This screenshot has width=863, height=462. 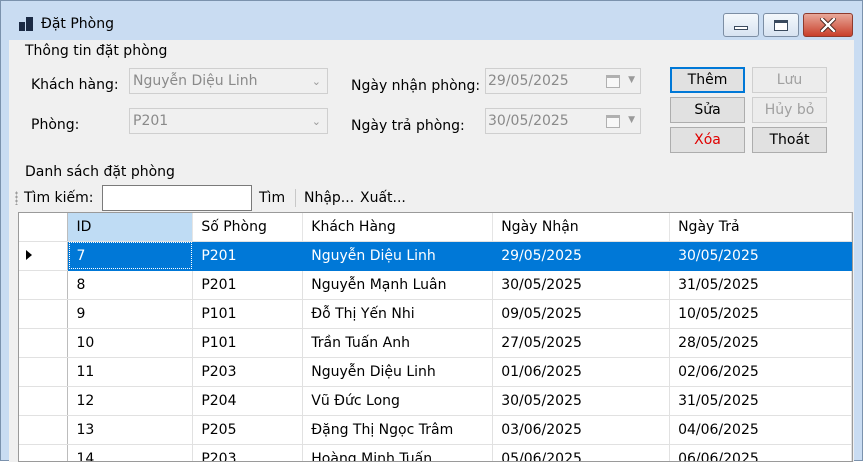 What do you see at coordinates (130, 227) in the screenshot?
I see `column-header-id: ID` at bounding box center [130, 227].